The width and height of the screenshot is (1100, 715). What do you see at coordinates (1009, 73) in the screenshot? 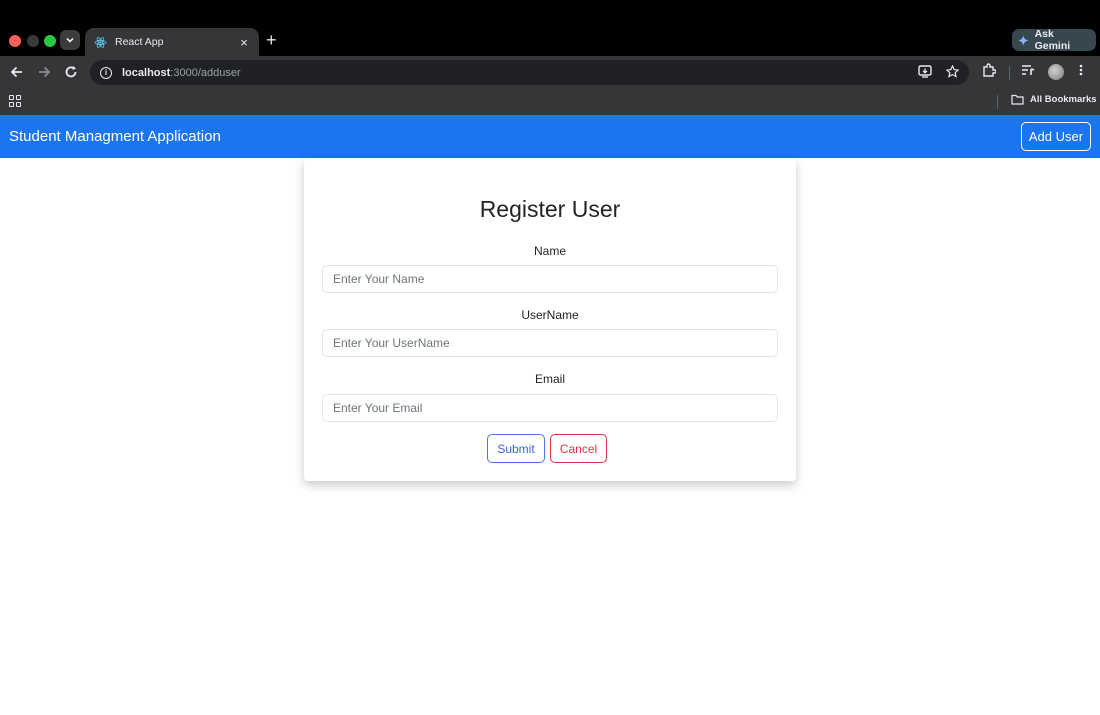
I see `toolbar-divider` at bounding box center [1009, 73].